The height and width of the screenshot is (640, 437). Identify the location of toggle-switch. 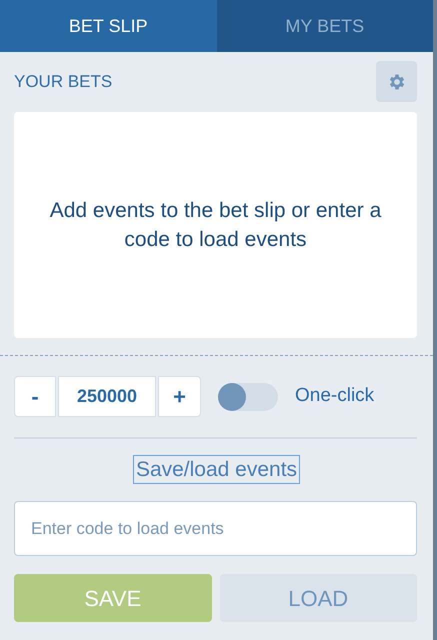
(248, 396).